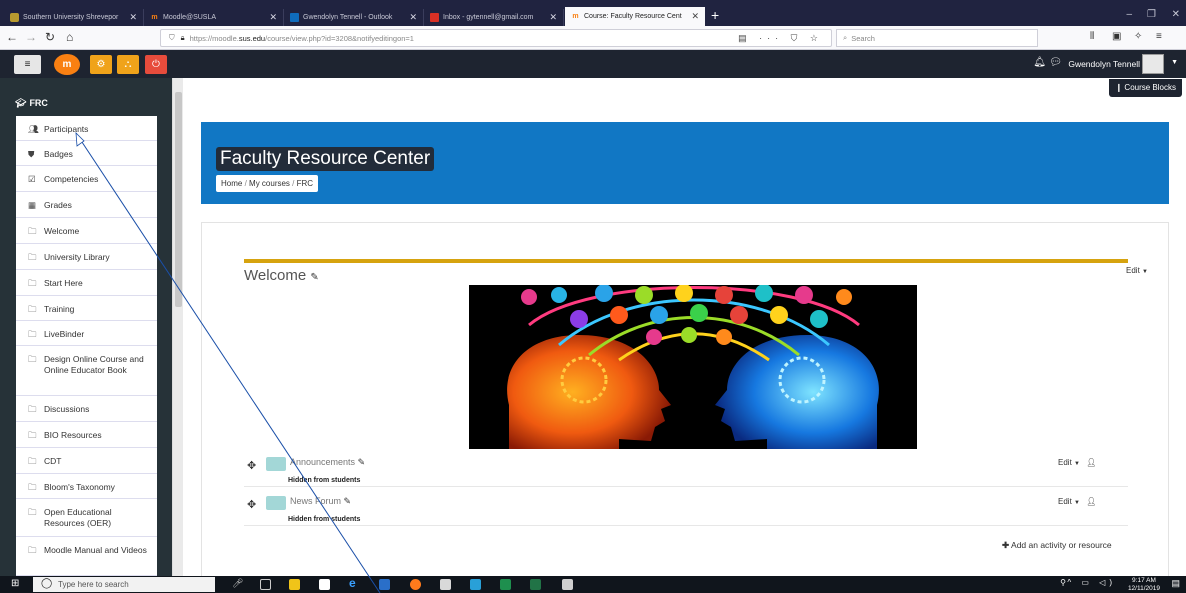 The height and width of the screenshot is (593, 1186). What do you see at coordinates (1145, 88) in the screenshot?
I see `course-blocks-button: ❙ Course Blocks` at bounding box center [1145, 88].